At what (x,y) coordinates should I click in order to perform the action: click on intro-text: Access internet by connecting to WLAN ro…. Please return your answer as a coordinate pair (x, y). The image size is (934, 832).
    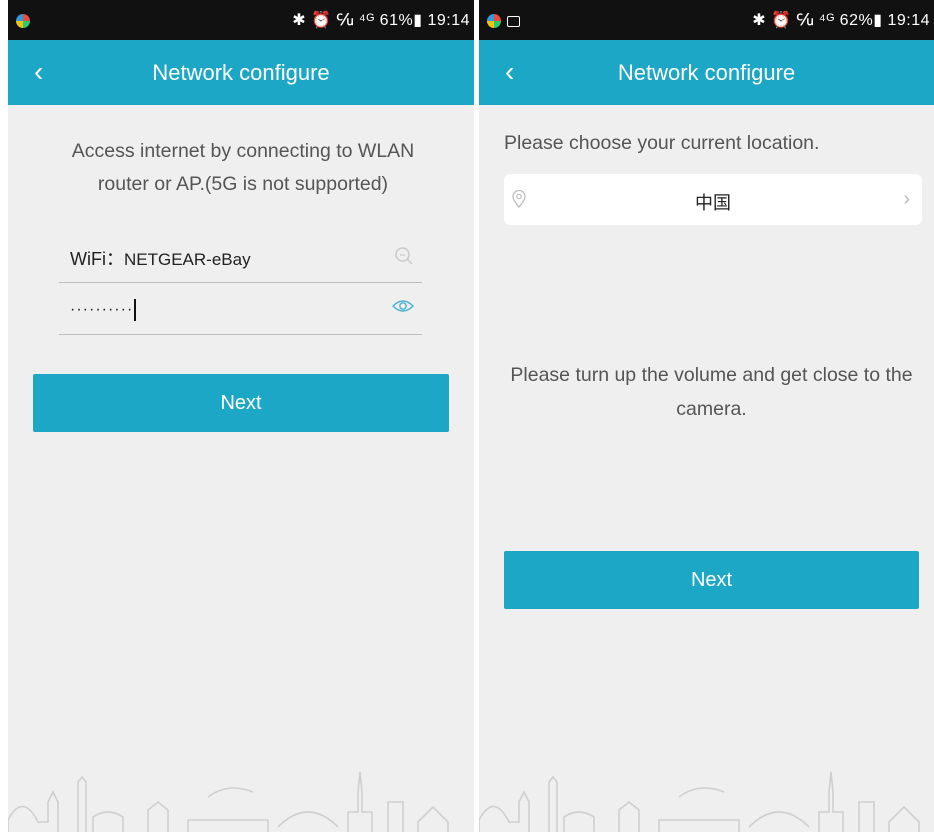
    Looking at the image, I should click on (243, 167).